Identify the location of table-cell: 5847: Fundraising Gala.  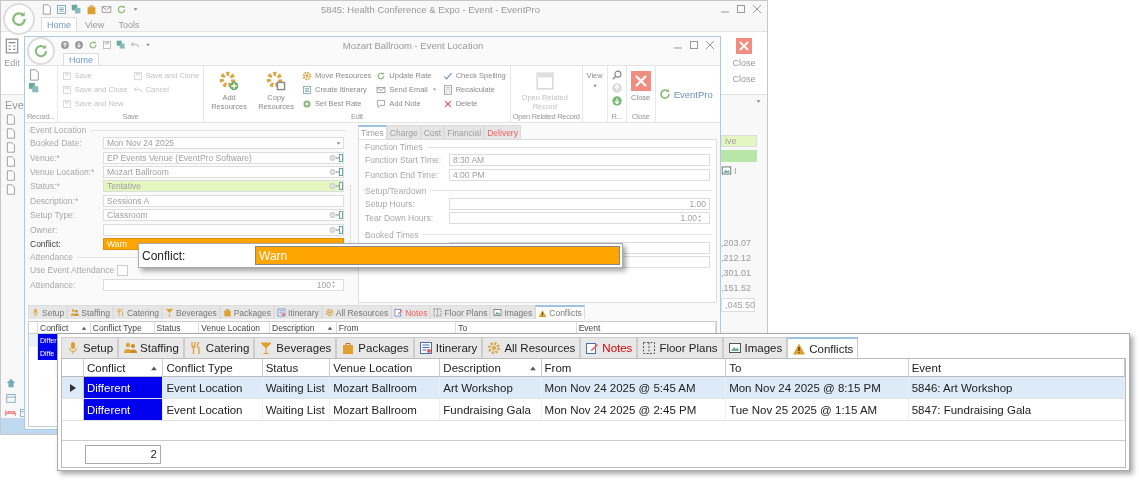
(1016, 409).